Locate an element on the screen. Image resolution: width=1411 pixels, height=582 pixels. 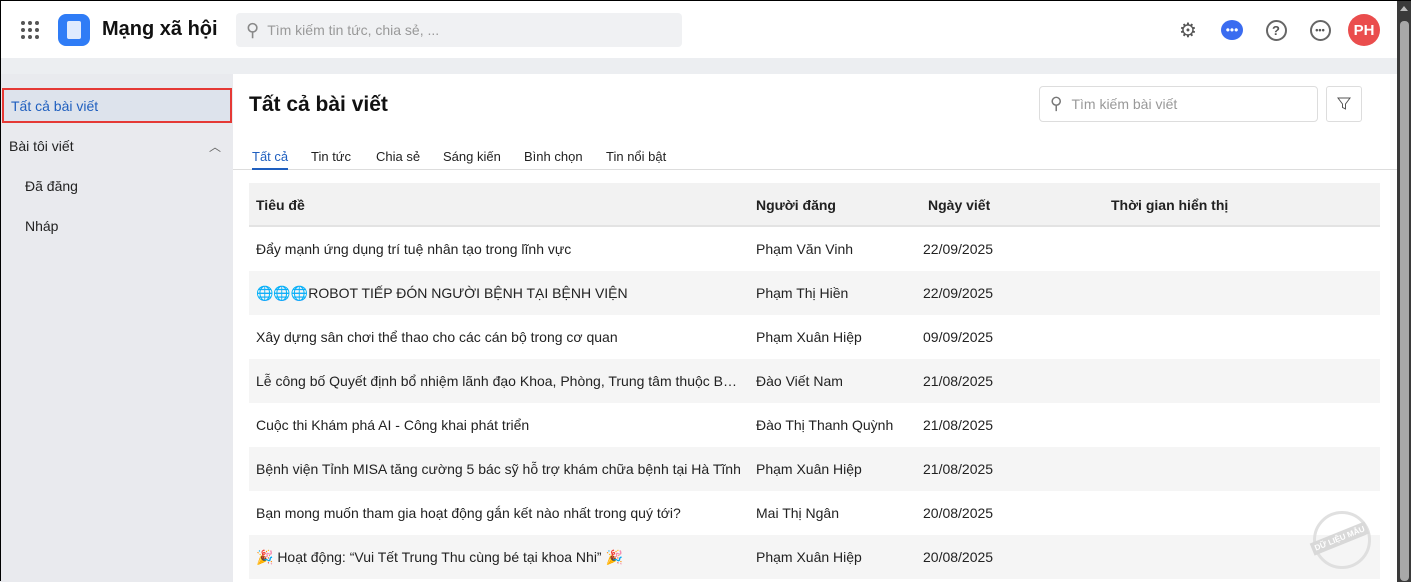
chat-icon: ••• is located at coordinates (1232, 30).